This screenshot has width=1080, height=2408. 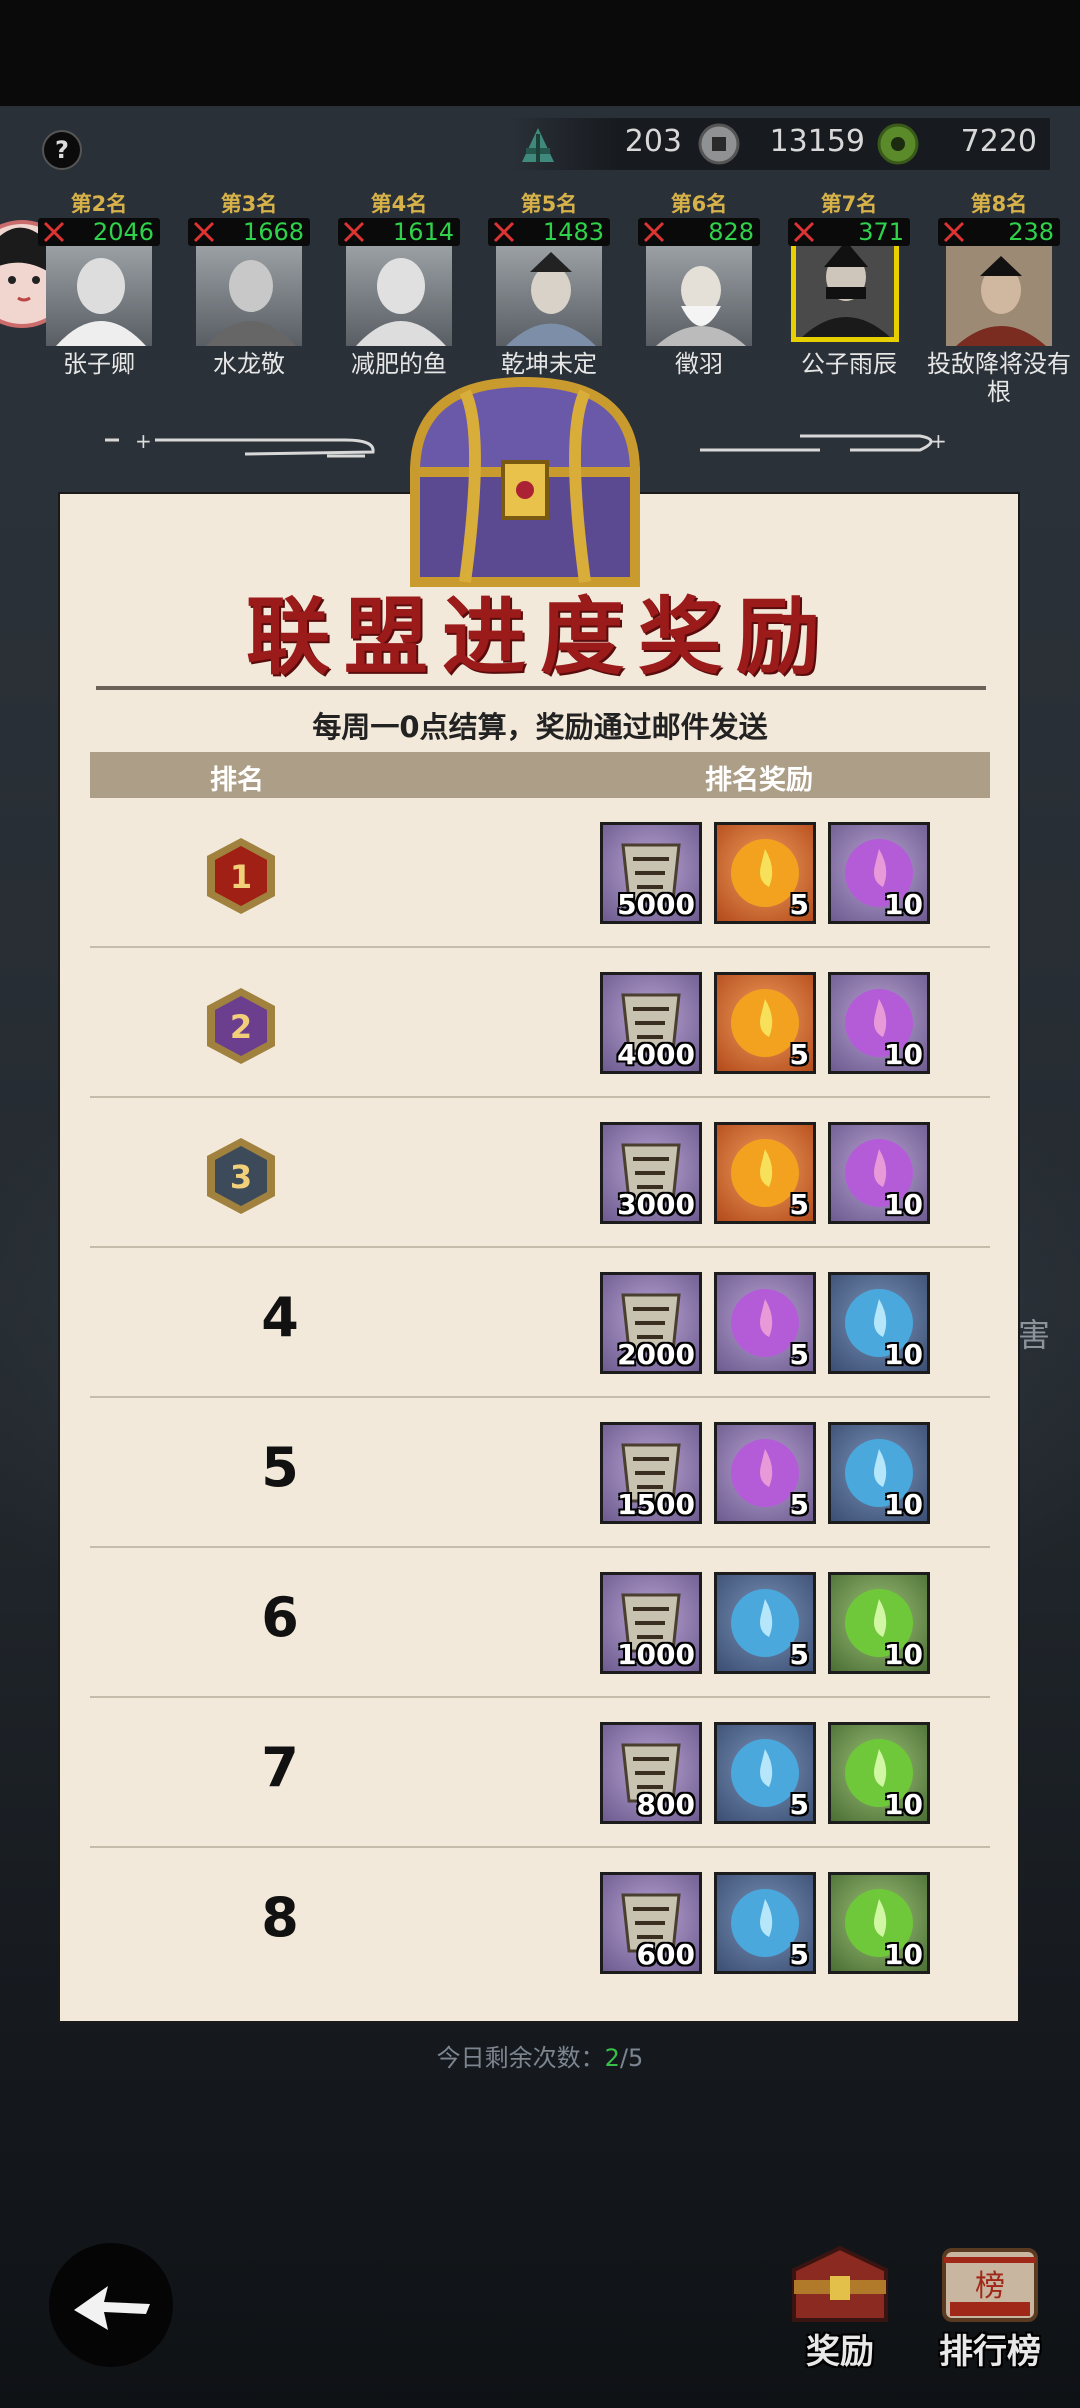 I want to click on rank-card-4: 第4名 1614 减肥的鱼, so click(x=399, y=288).